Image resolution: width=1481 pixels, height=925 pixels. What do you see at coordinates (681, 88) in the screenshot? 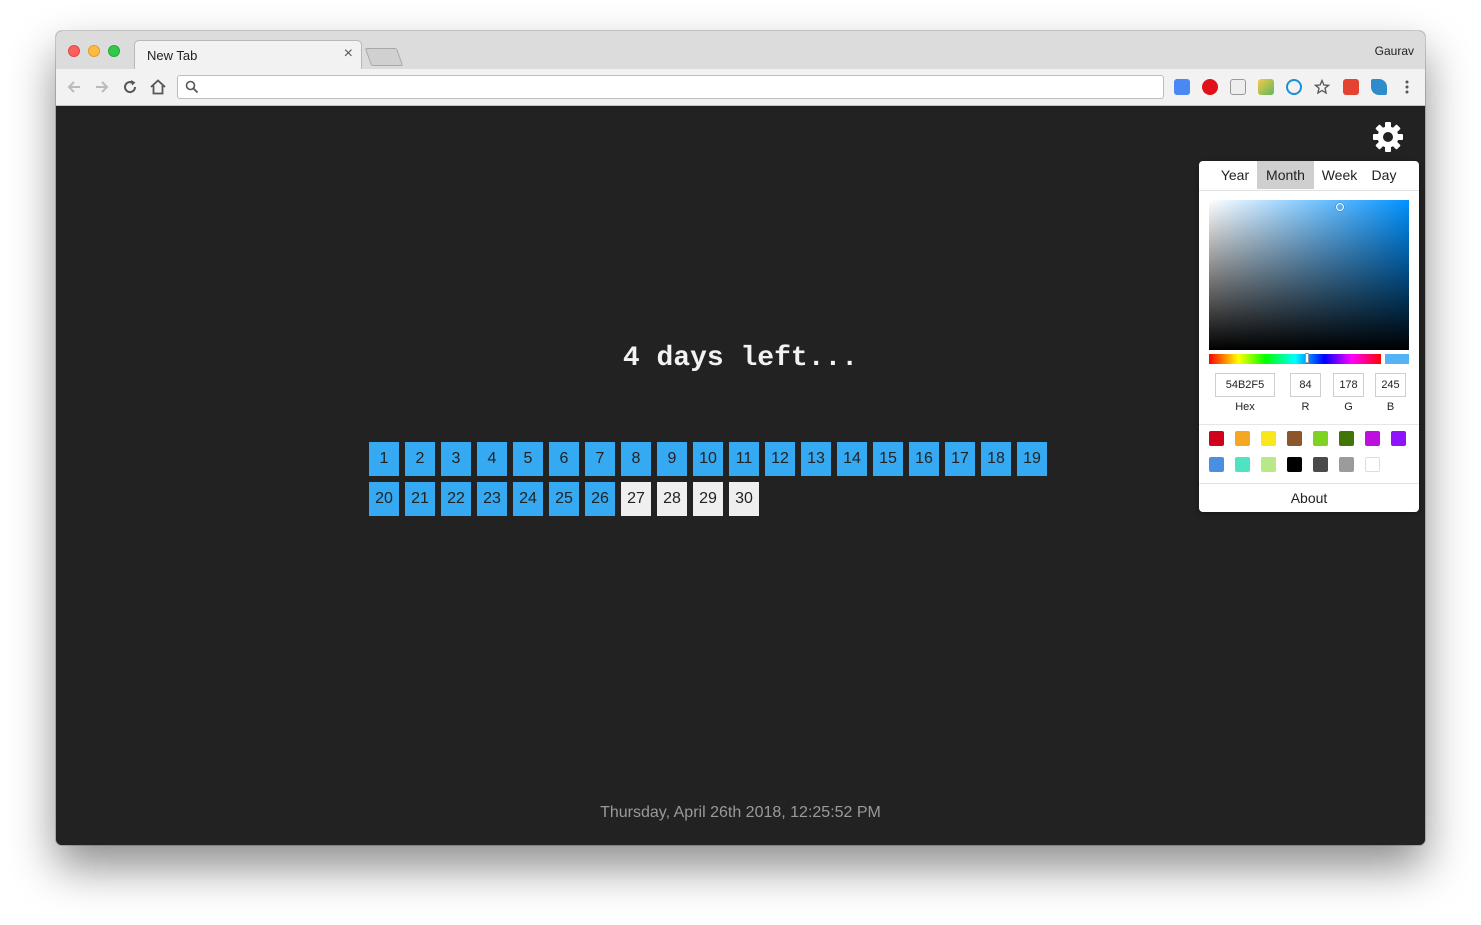
I see `address-input` at bounding box center [681, 88].